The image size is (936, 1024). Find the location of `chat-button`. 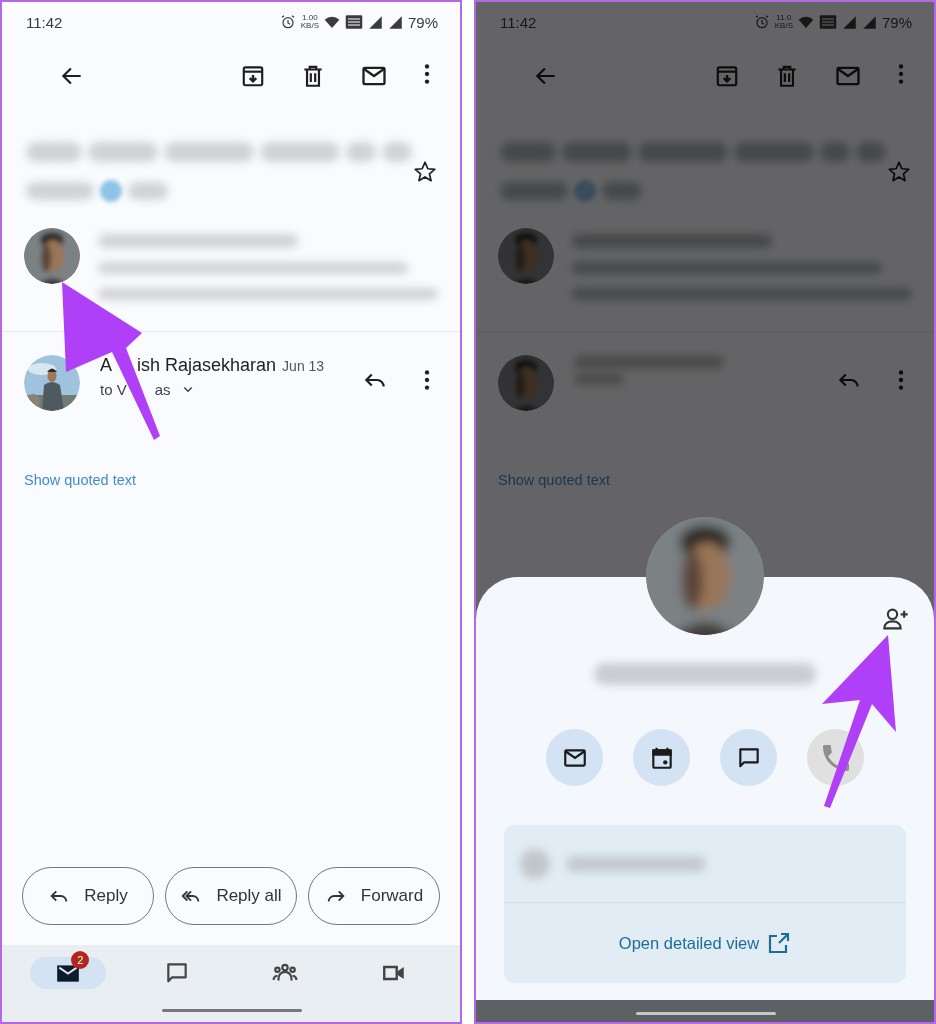

chat-button is located at coordinates (748, 757).